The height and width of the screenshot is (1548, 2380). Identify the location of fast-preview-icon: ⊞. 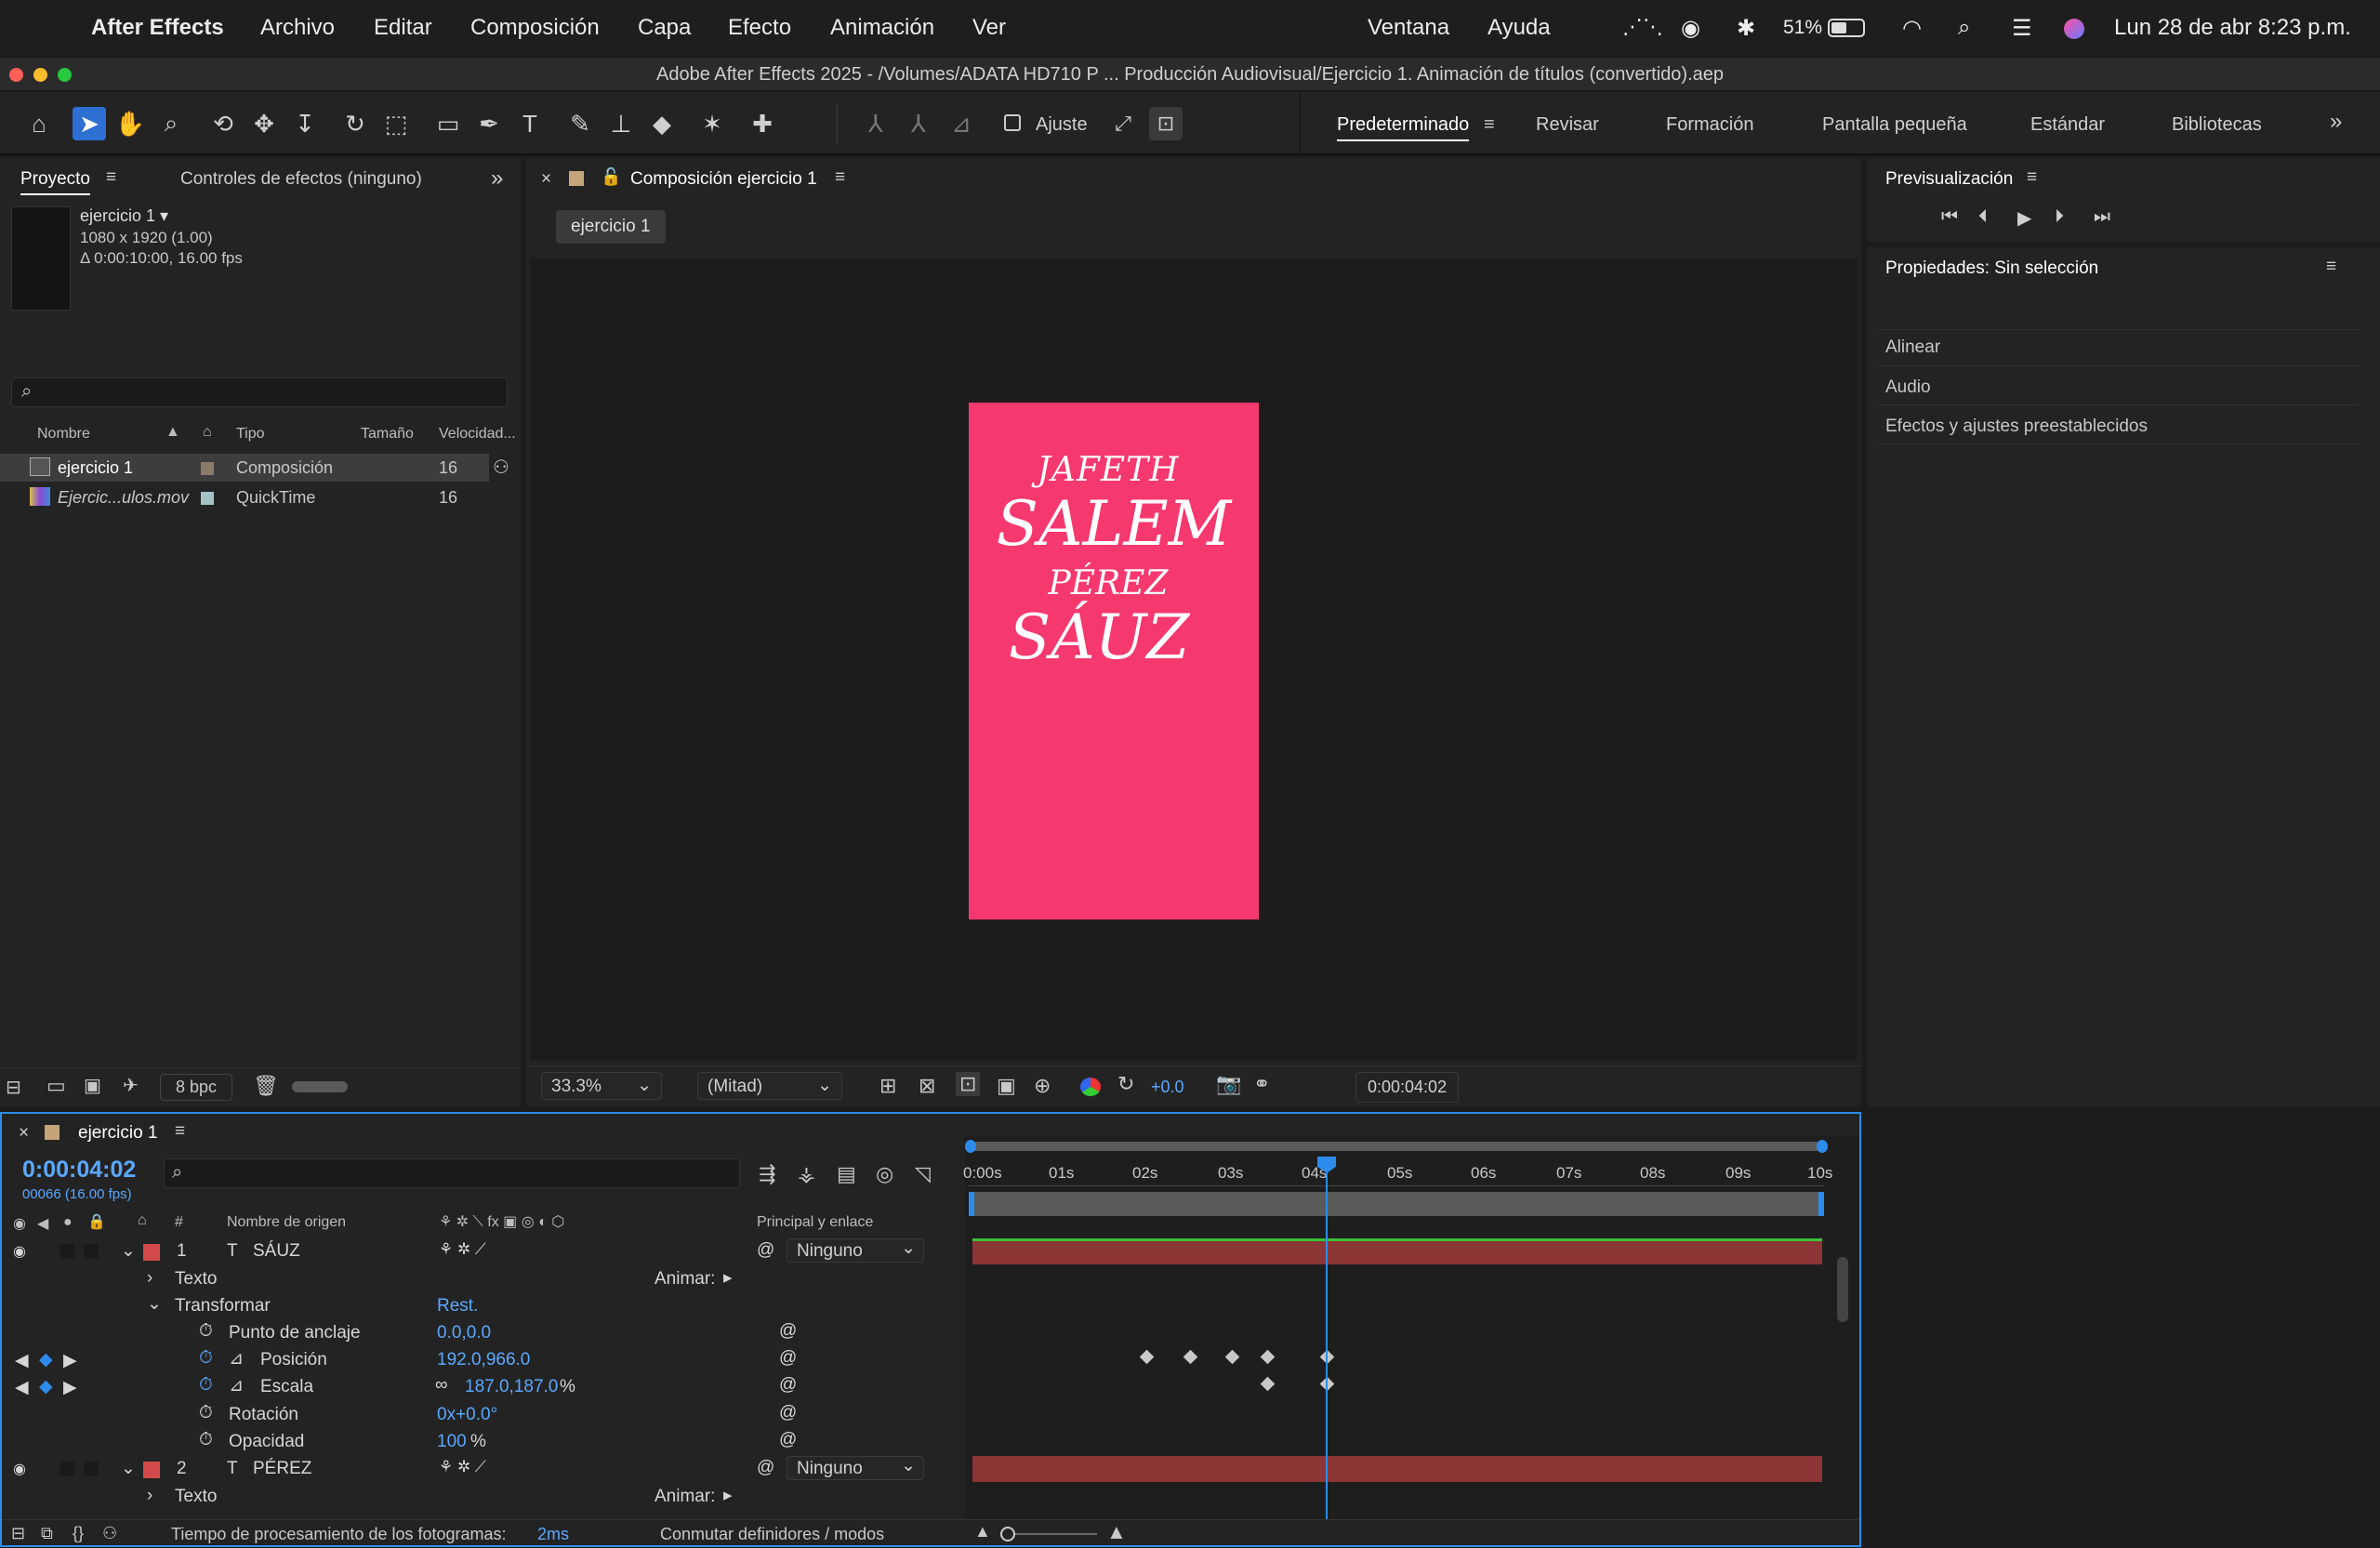
(887, 1086).